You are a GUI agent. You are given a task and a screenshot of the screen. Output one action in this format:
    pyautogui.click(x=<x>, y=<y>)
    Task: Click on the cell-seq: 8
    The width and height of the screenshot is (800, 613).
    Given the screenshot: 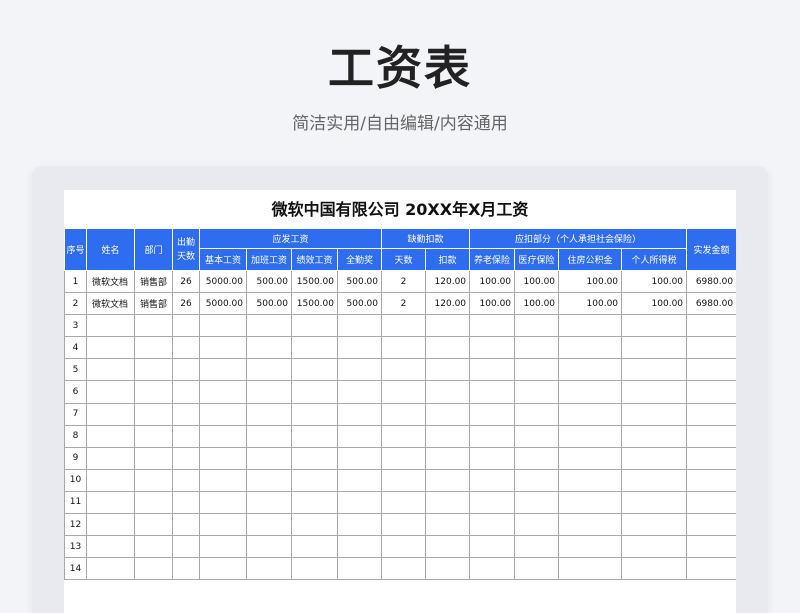 What is the action you would take?
    pyautogui.click(x=75, y=436)
    